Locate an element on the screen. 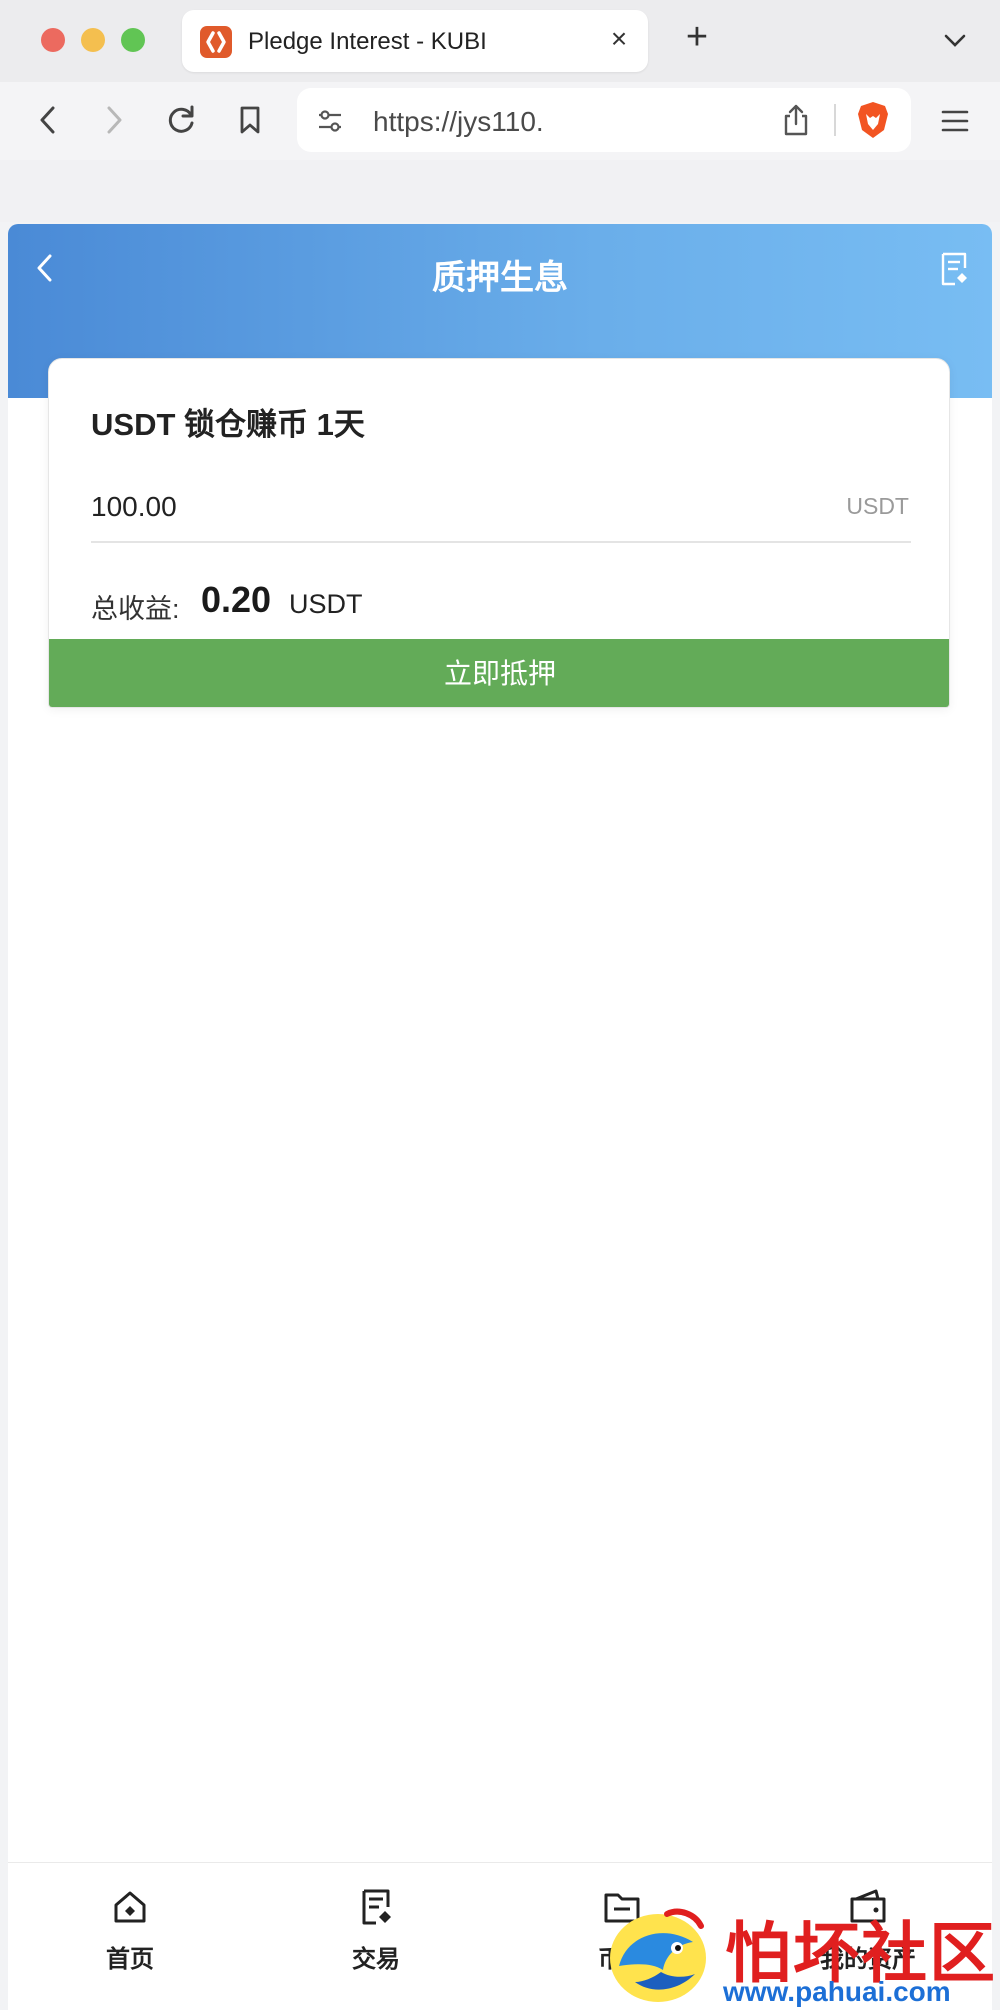 This screenshot has height=2010, width=1000. tab-title: Pledge Interest - KUBI is located at coordinates (367, 41).